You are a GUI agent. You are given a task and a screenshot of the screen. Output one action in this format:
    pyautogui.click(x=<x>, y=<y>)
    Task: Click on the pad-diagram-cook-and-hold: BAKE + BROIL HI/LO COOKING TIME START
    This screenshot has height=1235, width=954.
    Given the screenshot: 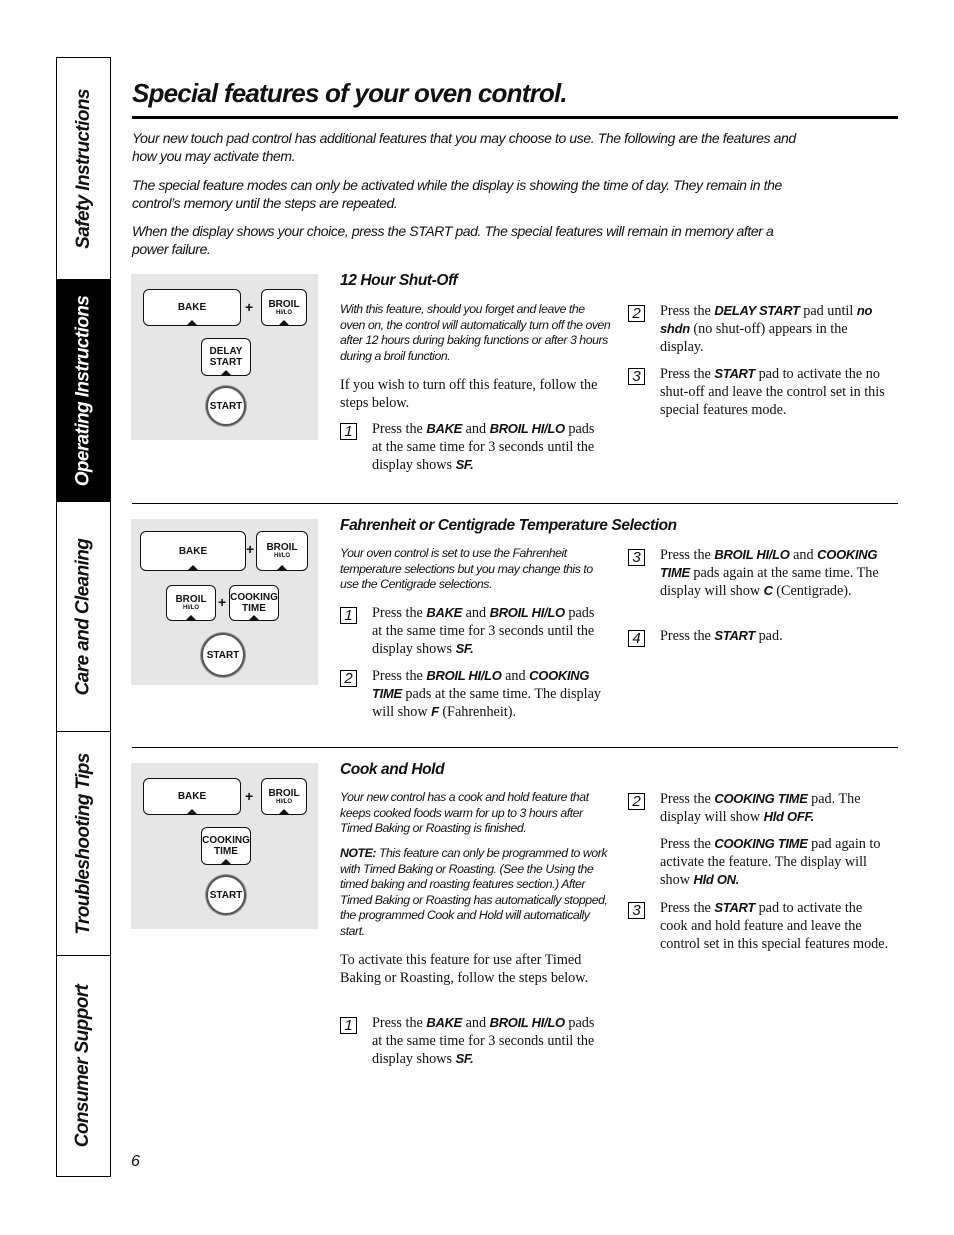 What is the action you would take?
    pyautogui.click(x=224, y=846)
    